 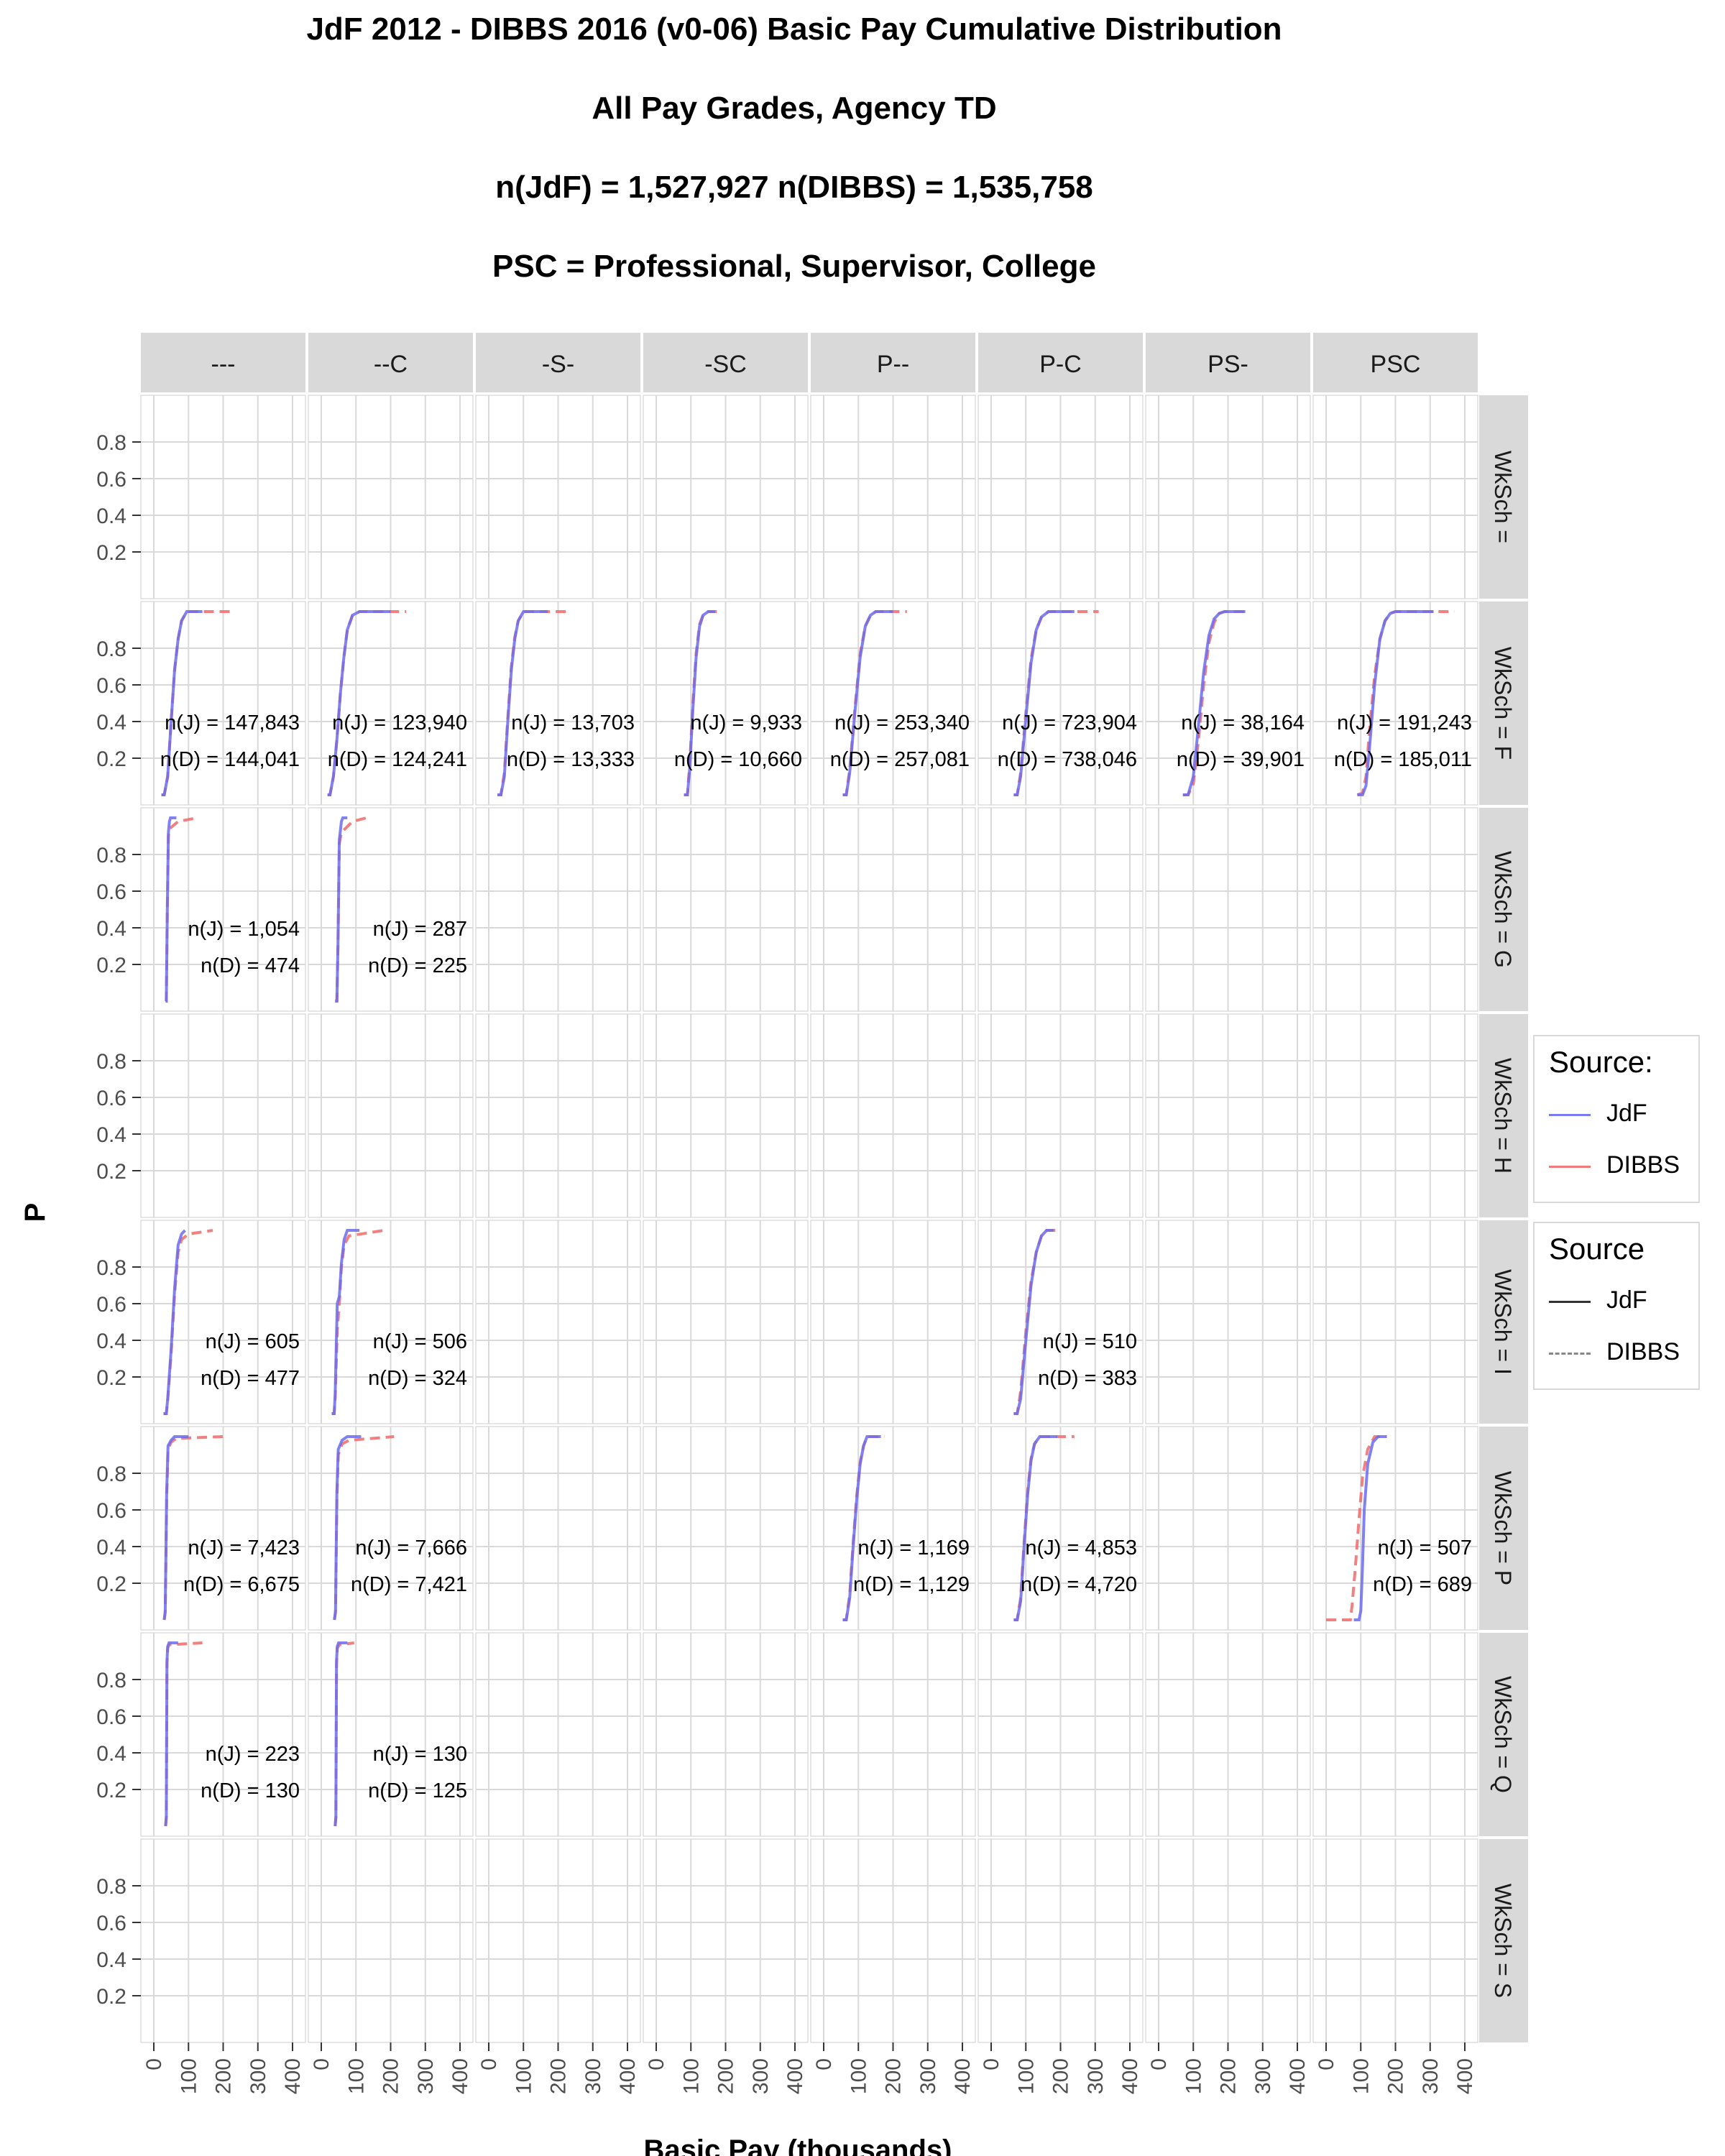 What do you see at coordinates (900, 759) in the screenshot?
I see `count-label-dibbs: n(D) = 257,081` at bounding box center [900, 759].